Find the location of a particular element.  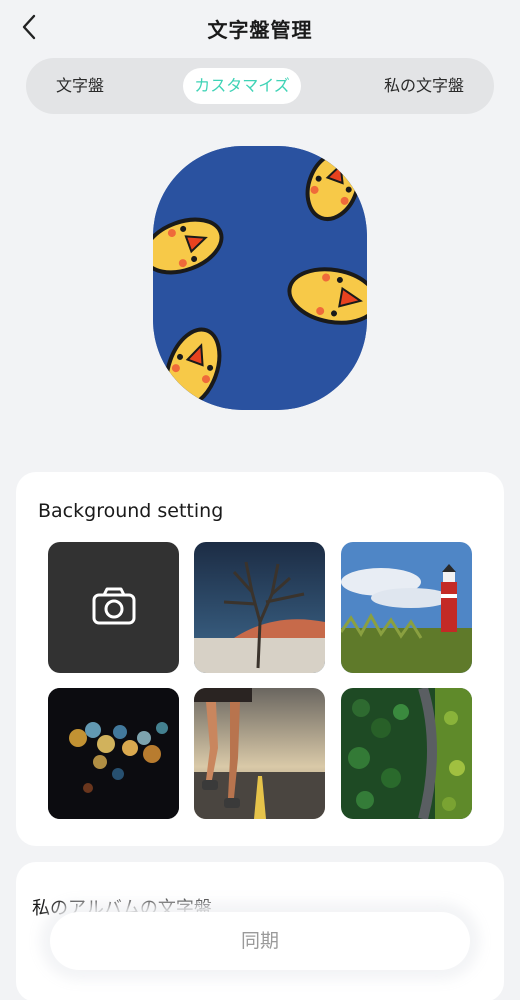

segmented-tabs: 文字盤 カスタマイズ 私の文字盤 is located at coordinates (260, 86).